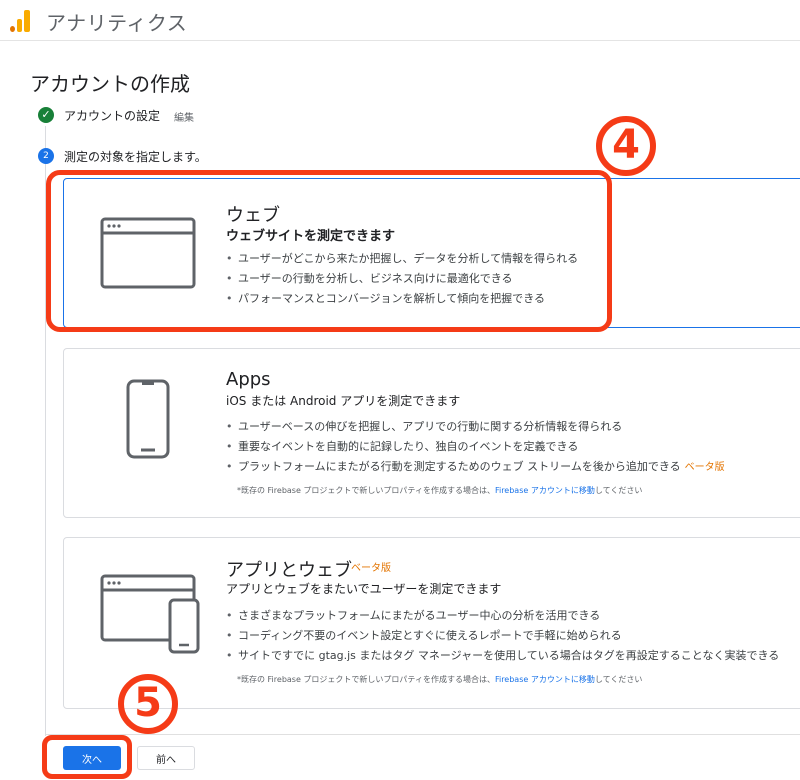  Describe the element at coordinates (46, 156) in the screenshot. I see `step-2-number: 2` at that location.